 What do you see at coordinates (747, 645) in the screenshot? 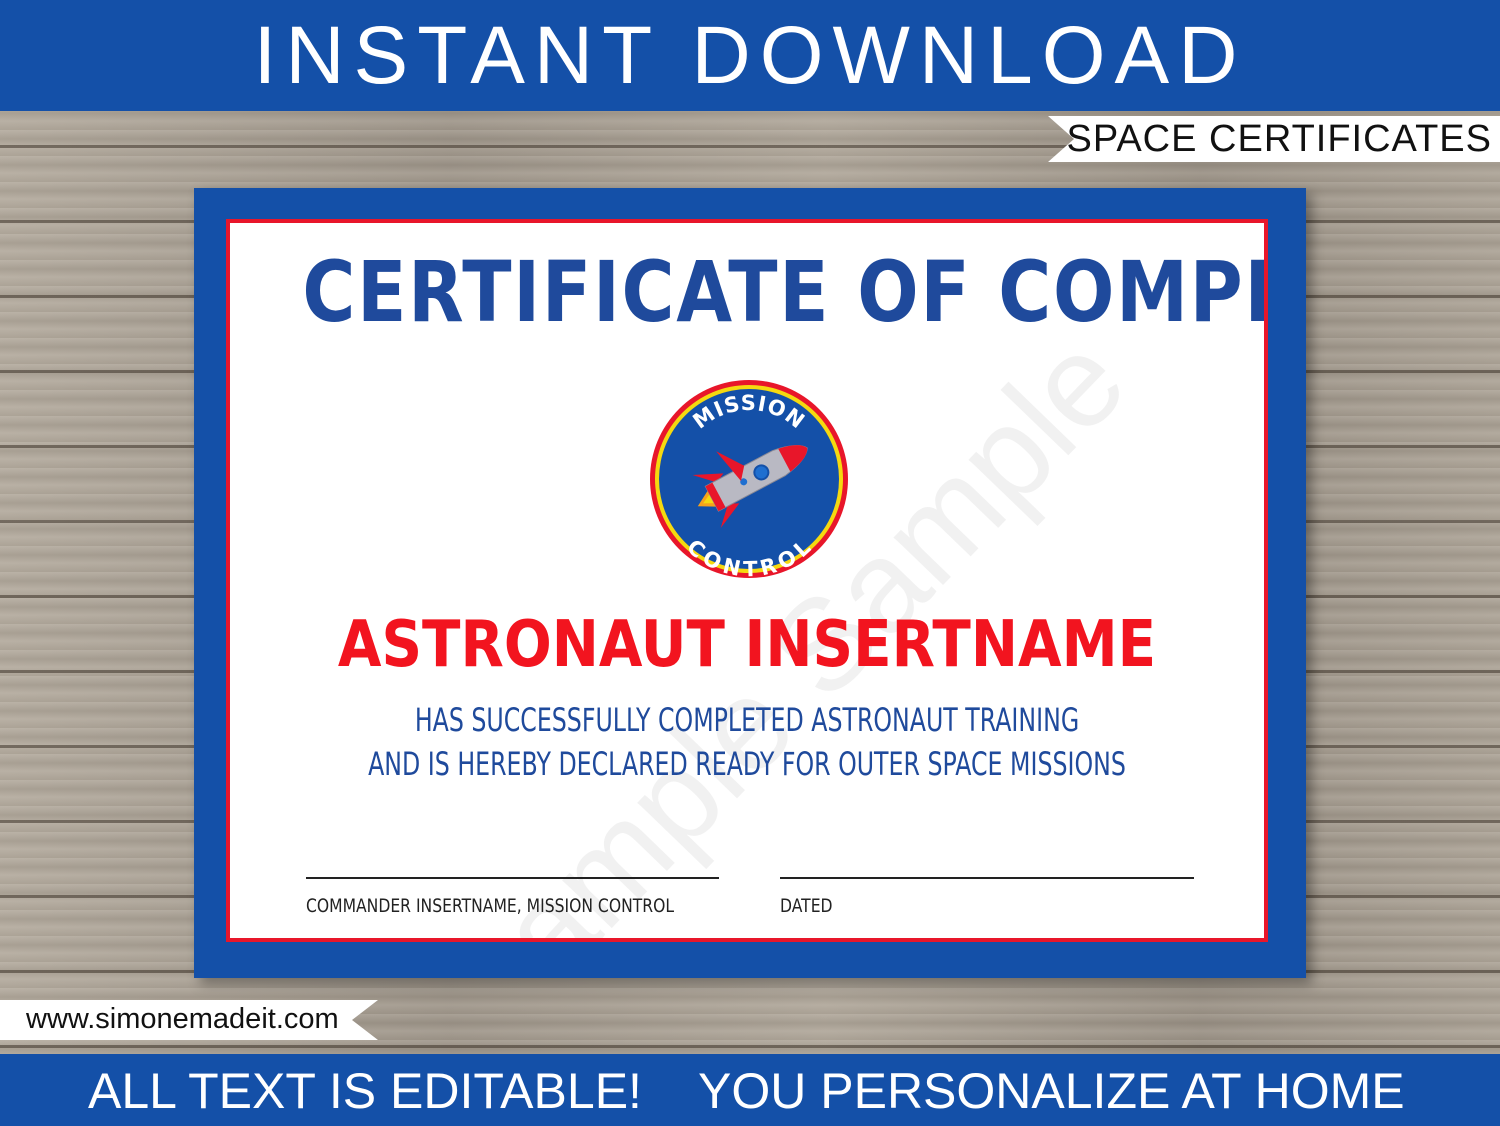
I see `recipient-name: ASTRONAUT INSERTNAME` at bounding box center [747, 645].